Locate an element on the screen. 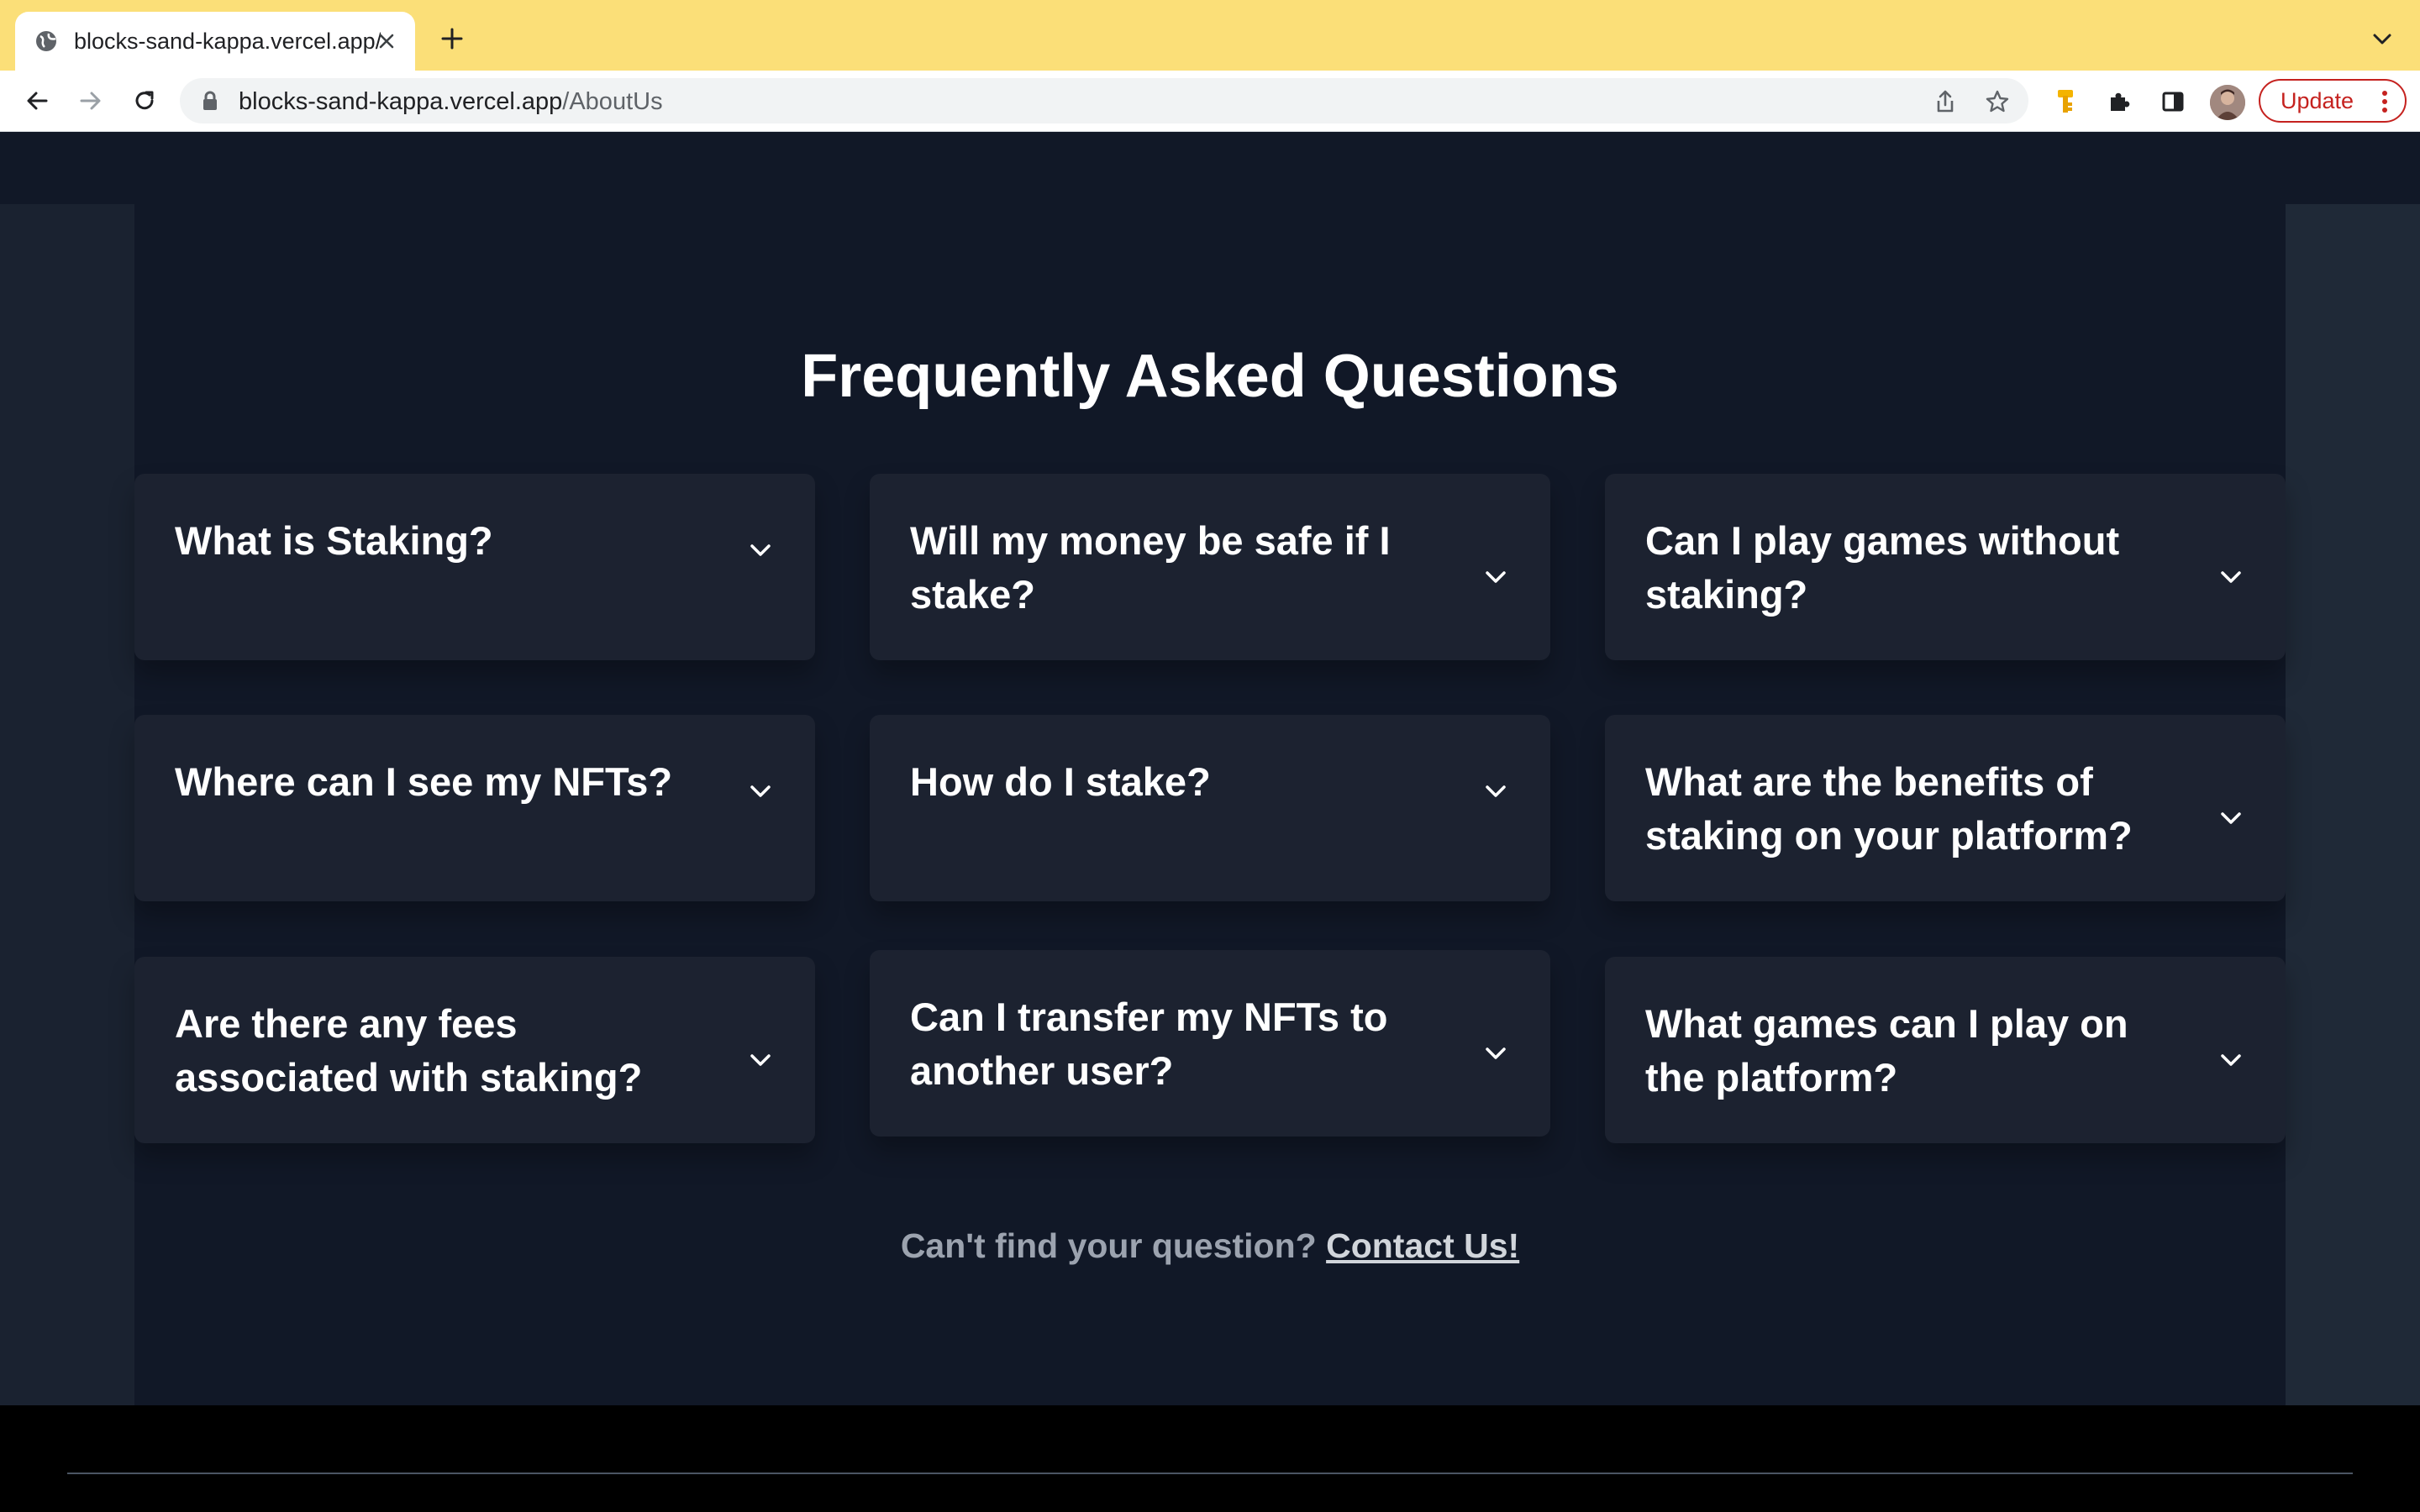 This screenshot has width=2420, height=1512. tab-title: blocks-sand-kappa.vercel.app/AboutUs is located at coordinates (227, 41).